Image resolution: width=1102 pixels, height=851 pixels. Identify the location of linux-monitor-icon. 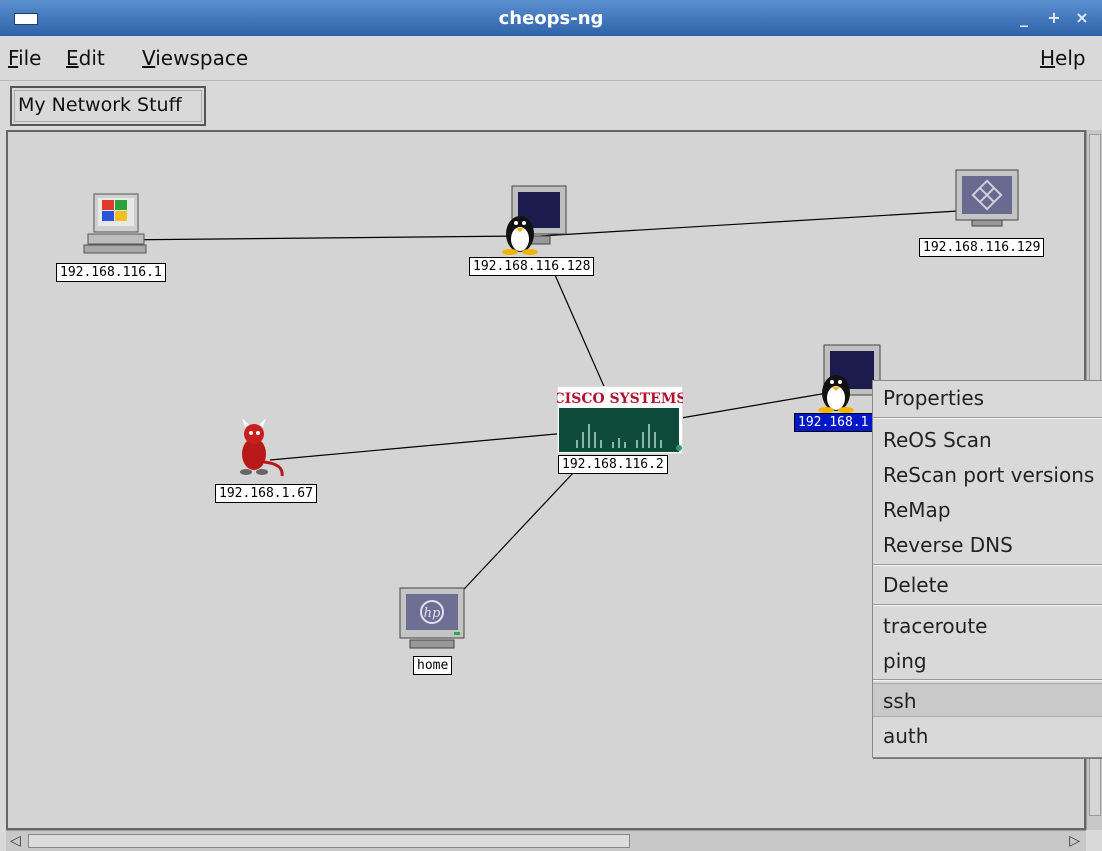
(534, 220).